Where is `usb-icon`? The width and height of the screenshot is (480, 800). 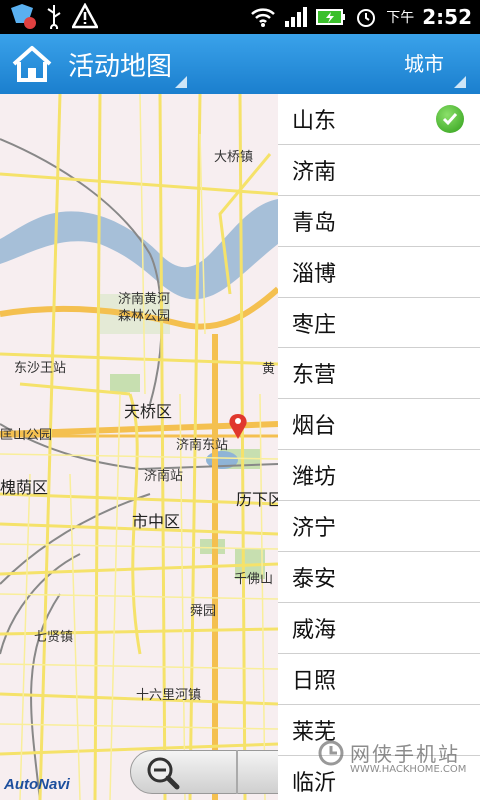
usb-icon is located at coordinates (54, 17).